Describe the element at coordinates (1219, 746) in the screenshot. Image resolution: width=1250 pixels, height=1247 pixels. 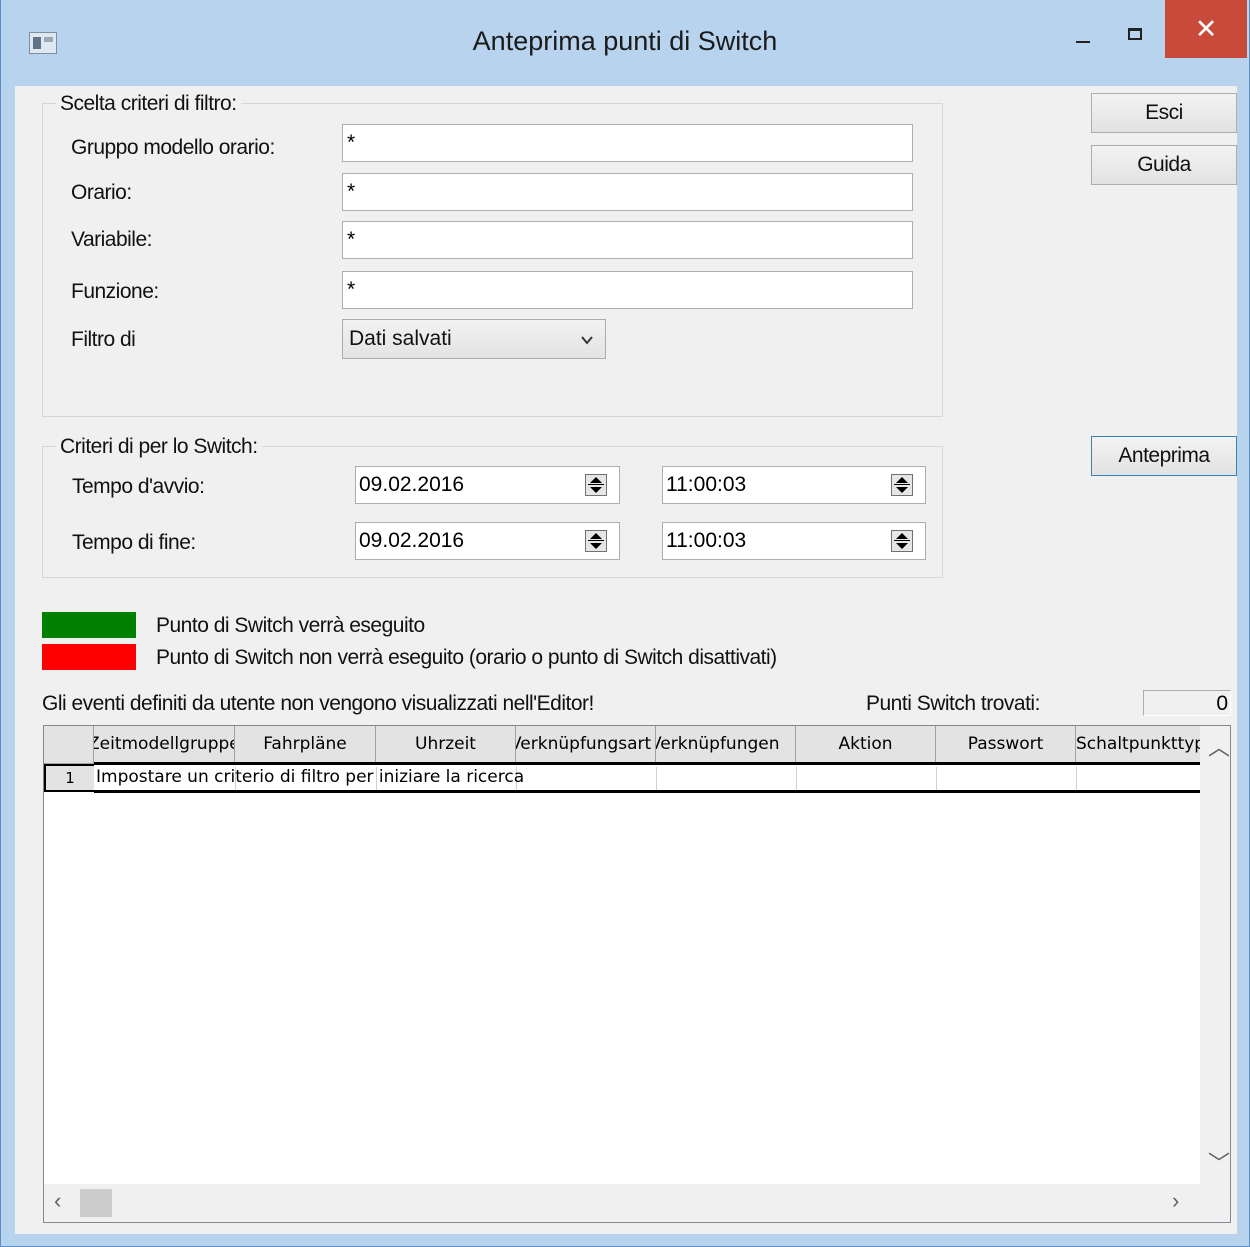
I see `scroll-up-icon: ︿` at that location.